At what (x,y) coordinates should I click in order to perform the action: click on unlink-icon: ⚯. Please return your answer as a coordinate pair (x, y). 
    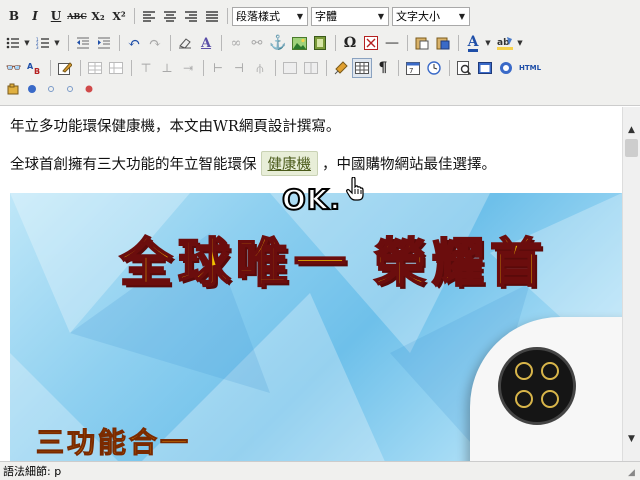
    Looking at the image, I should click on (257, 43).